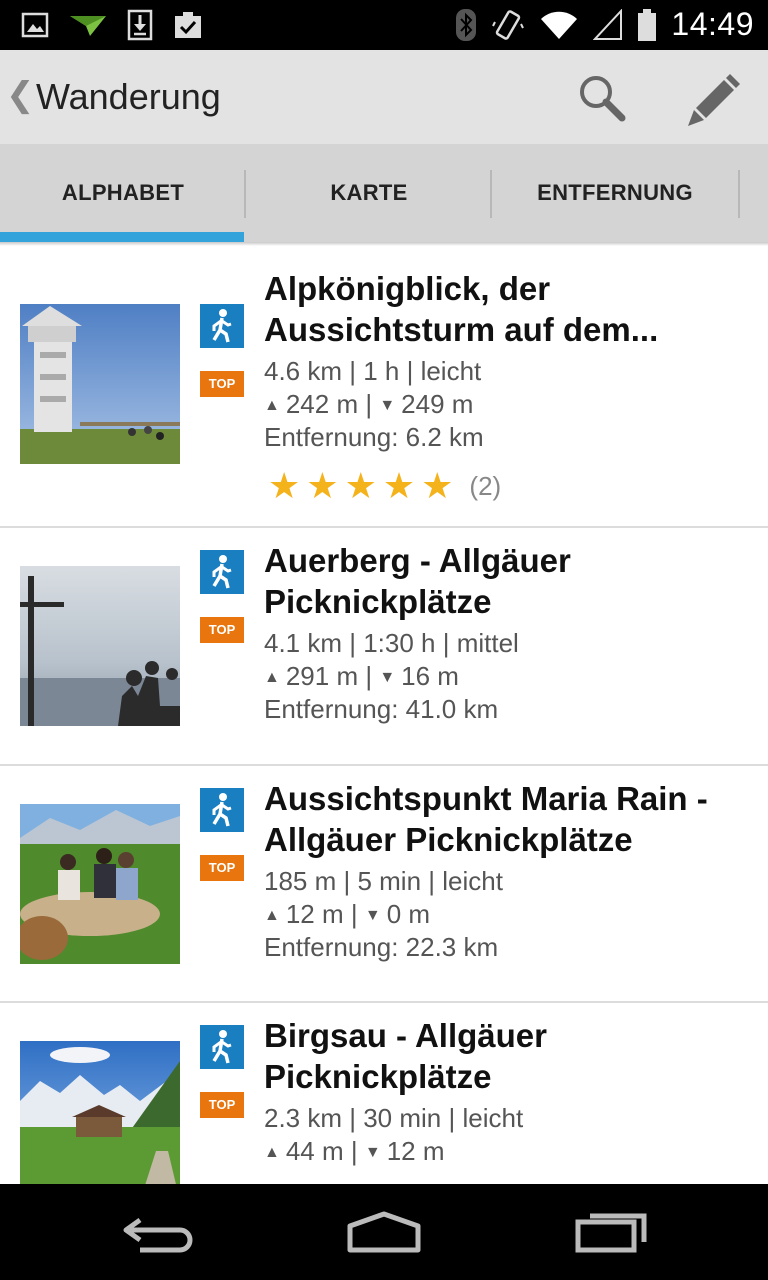 The height and width of the screenshot is (1280, 768). What do you see at coordinates (88, 26) in the screenshot?
I see `send-icon` at bounding box center [88, 26].